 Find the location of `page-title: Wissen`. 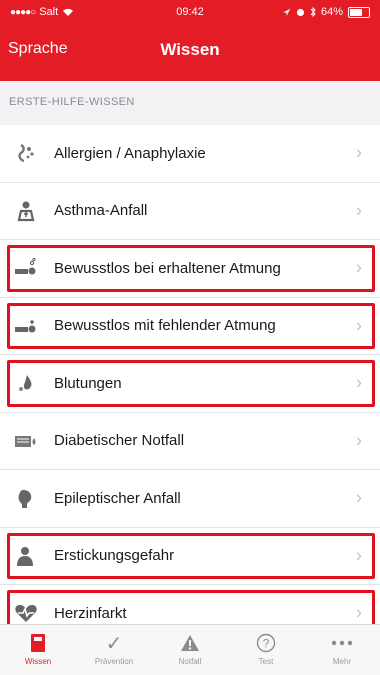

page-title: Wissen is located at coordinates (190, 49).